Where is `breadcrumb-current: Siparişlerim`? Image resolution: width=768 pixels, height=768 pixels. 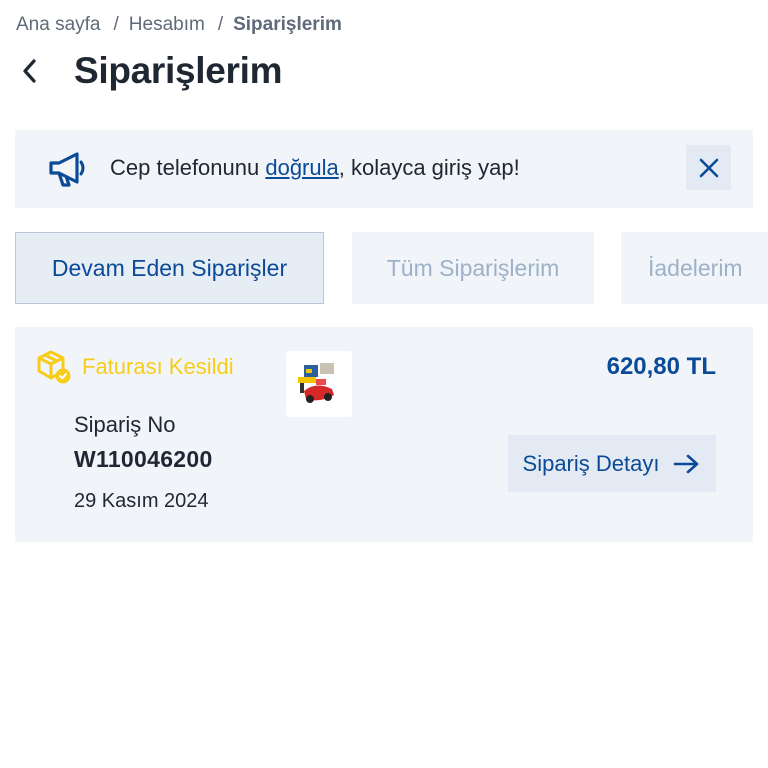 breadcrumb-current: Siparişlerim is located at coordinates (287, 24).